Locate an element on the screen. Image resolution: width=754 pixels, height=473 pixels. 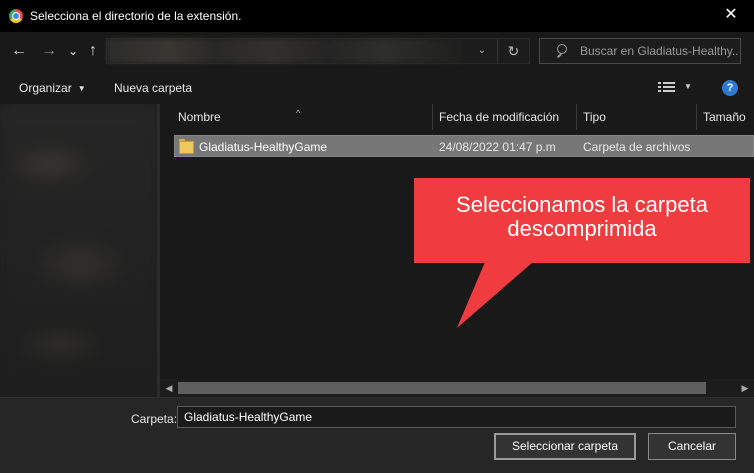
navigation-bar: ← → ⌄ ↑ ⌄ ↻ is located at coordinates (377, 51).